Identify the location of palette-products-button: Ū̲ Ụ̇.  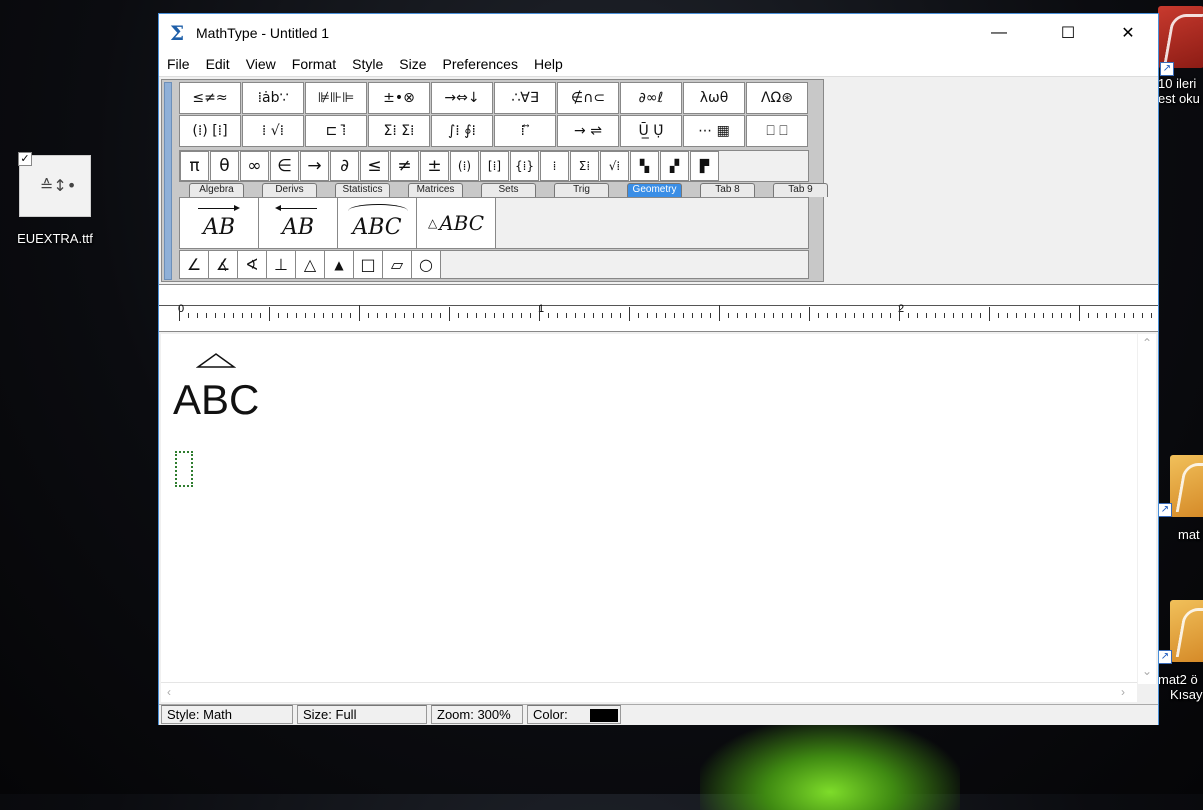
(651, 131).